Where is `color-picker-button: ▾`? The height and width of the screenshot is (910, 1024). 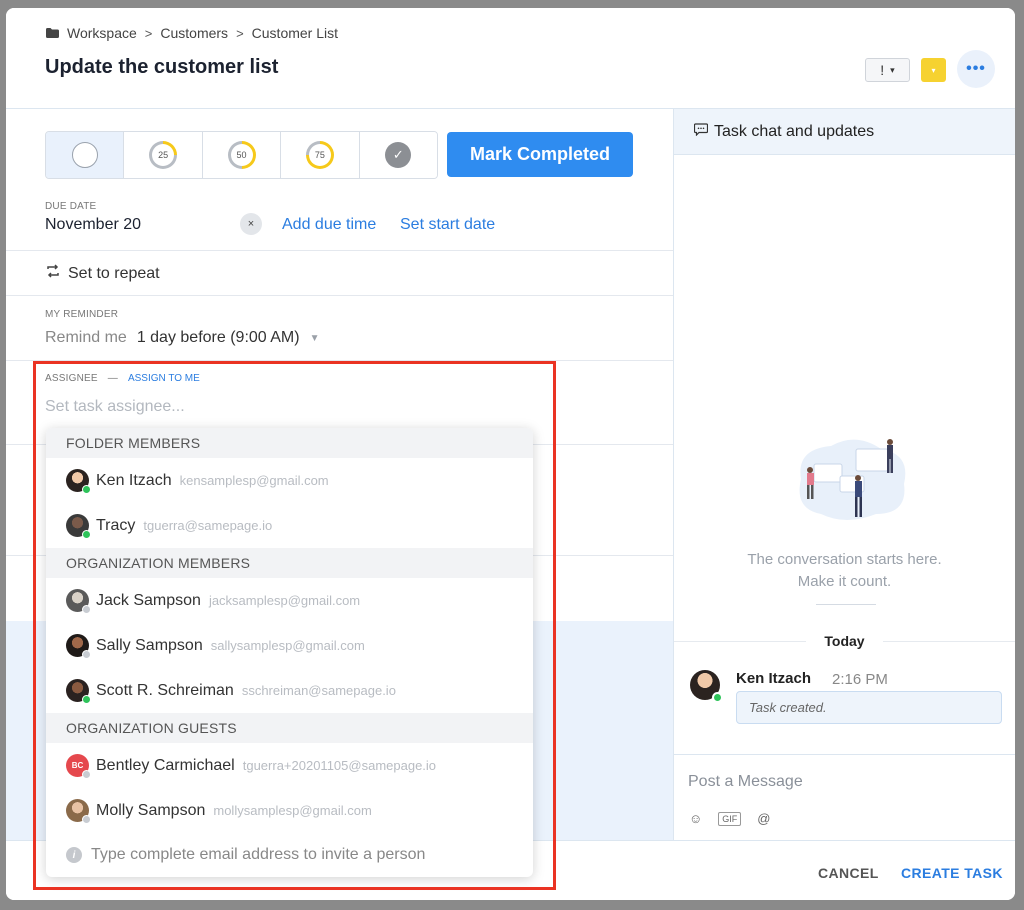 color-picker-button: ▾ is located at coordinates (933, 70).